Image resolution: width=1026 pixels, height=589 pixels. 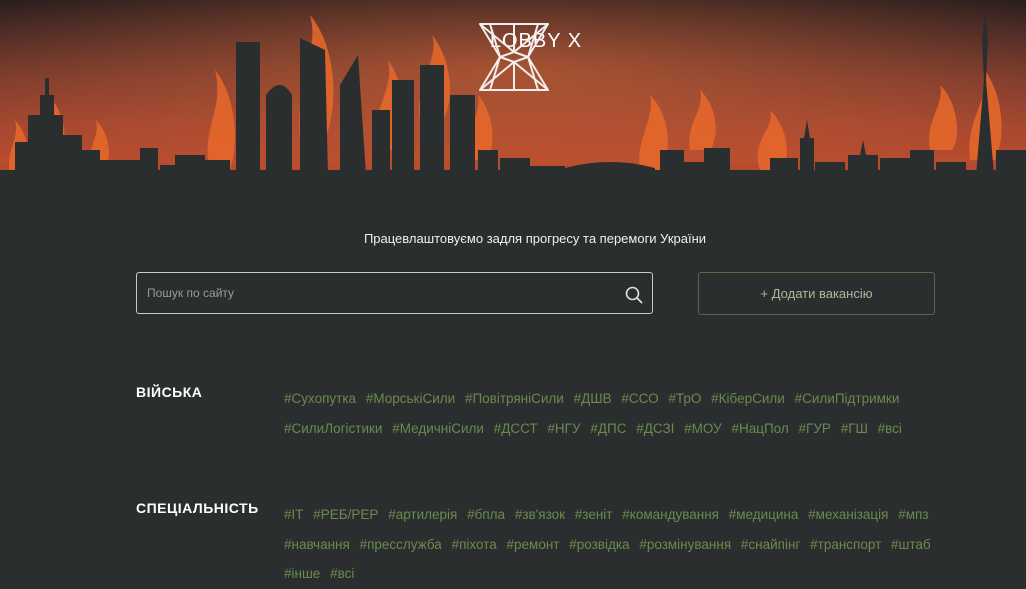 What do you see at coordinates (634, 295) in the screenshot?
I see `search-icon` at bounding box center [634, 295].